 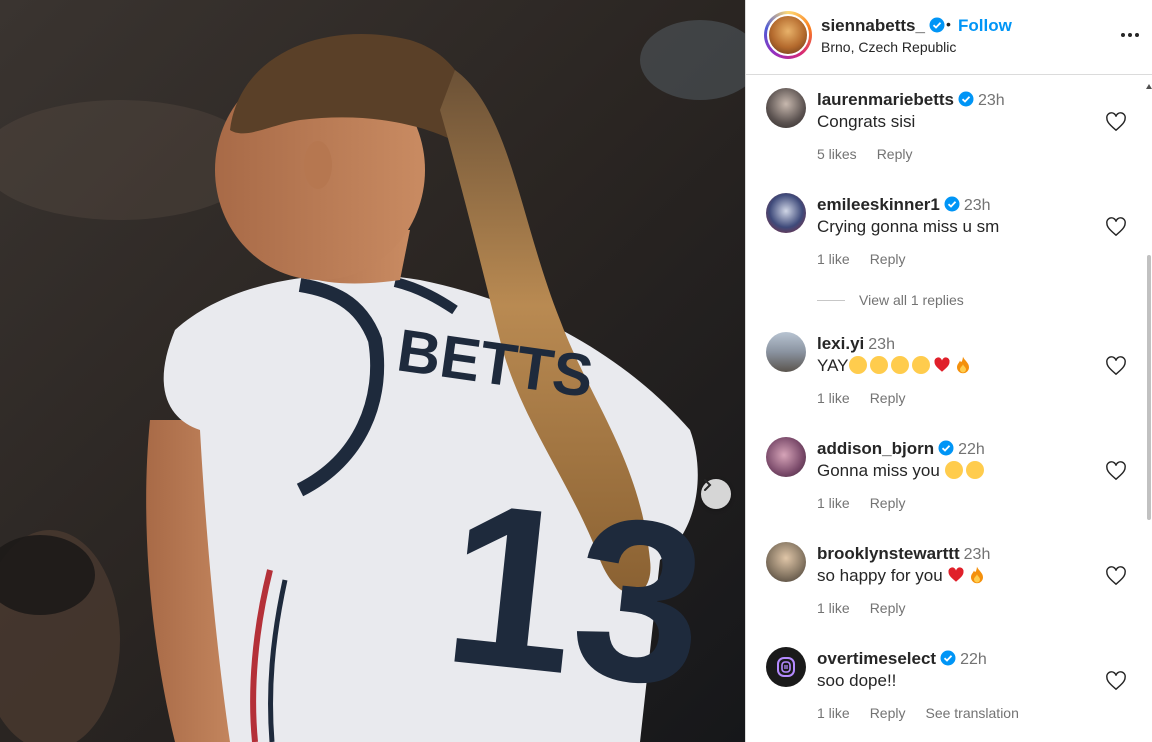 I want to click on see-translation-button: See translation, so click(x=971, y=713).